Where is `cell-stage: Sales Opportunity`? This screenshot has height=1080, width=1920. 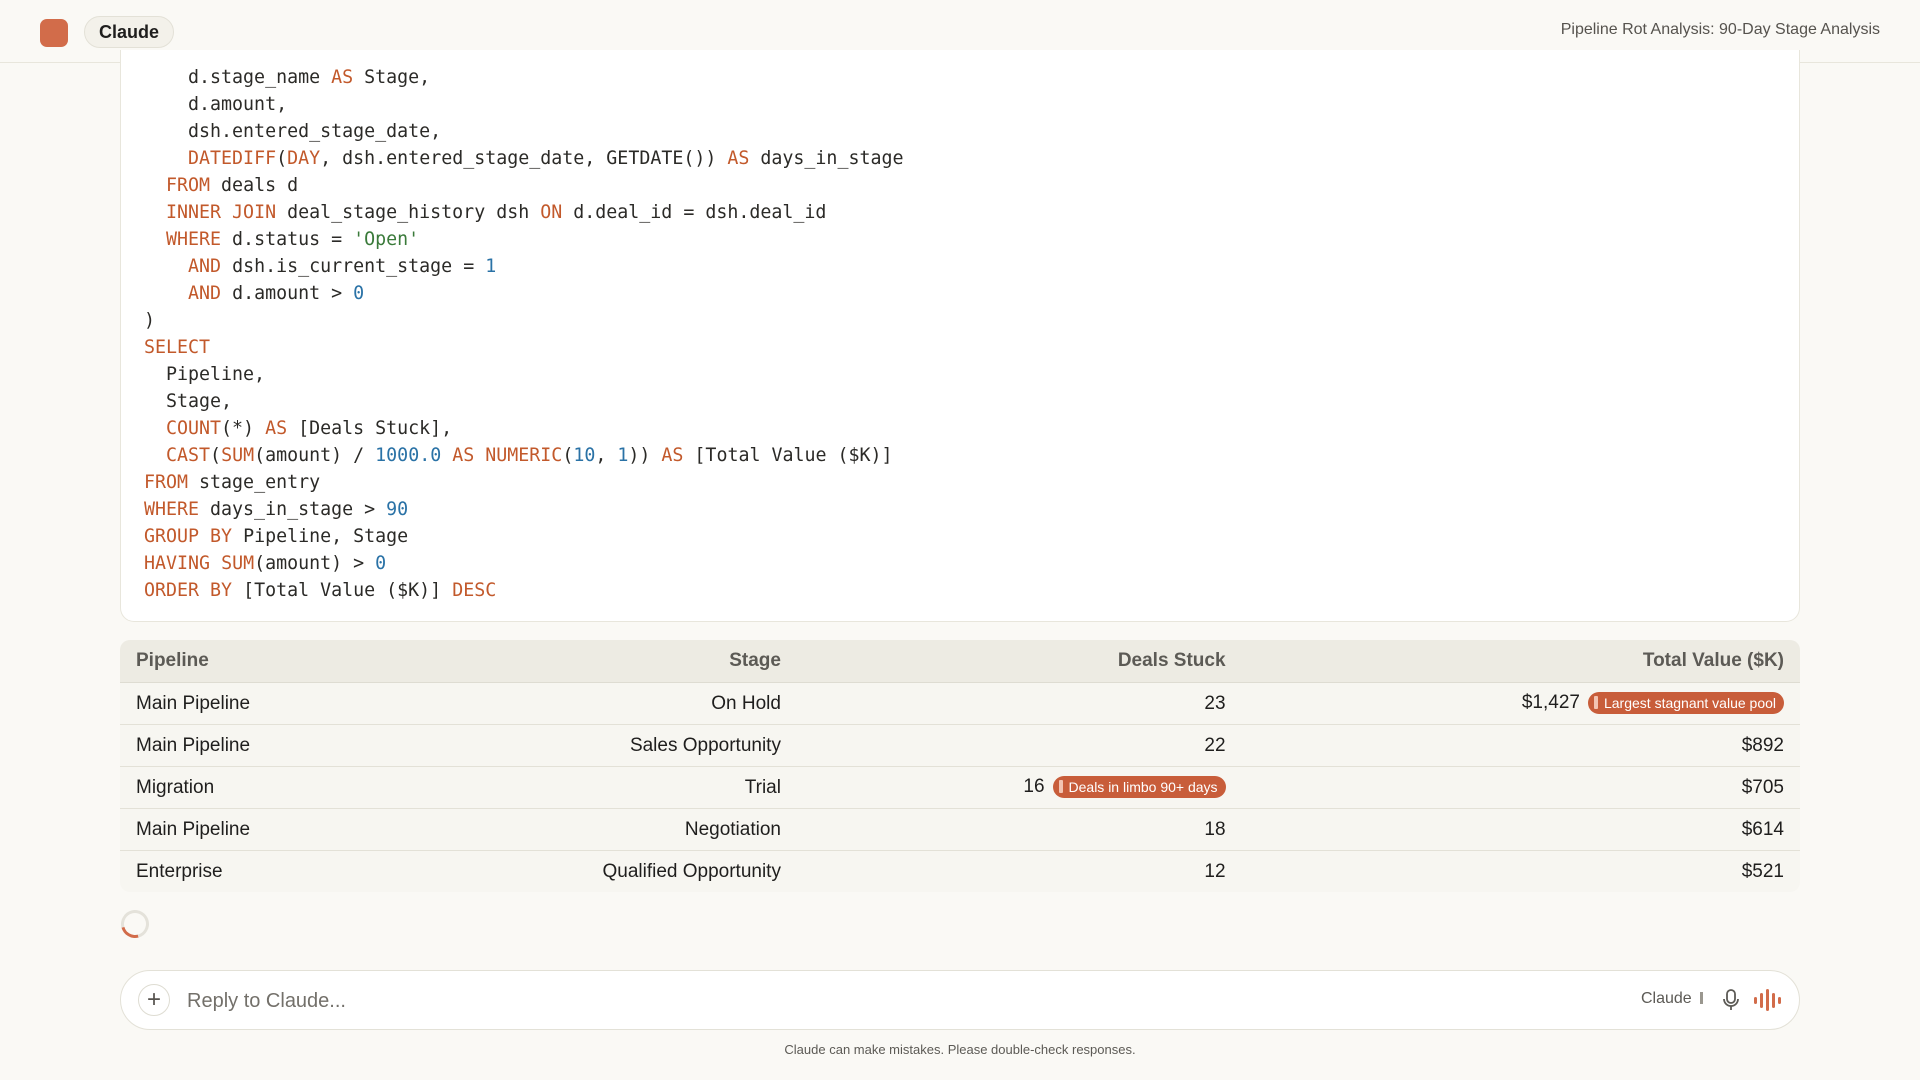
cell-stage: Sales Opportunity is located at coordinates (597, 745).